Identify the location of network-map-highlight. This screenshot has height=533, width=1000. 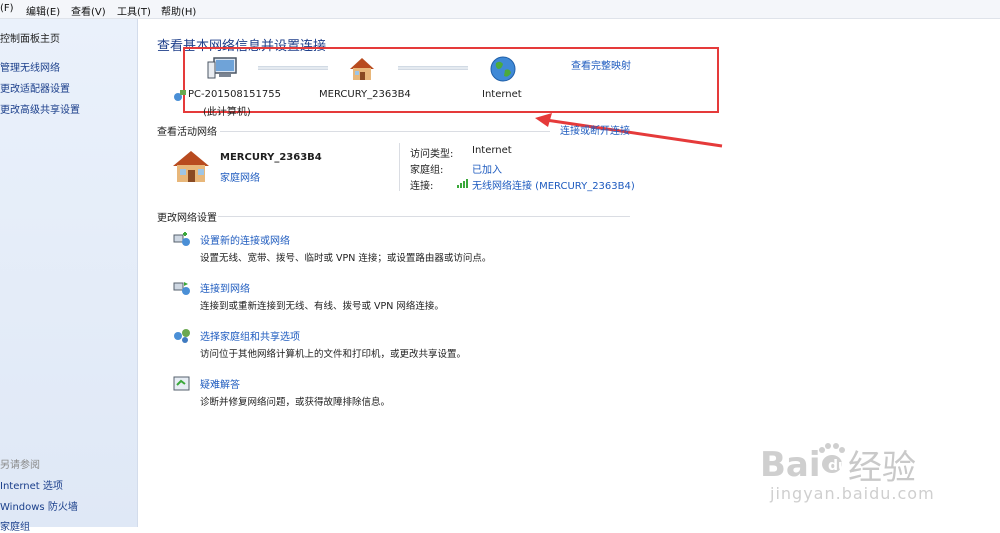
(451, 80).